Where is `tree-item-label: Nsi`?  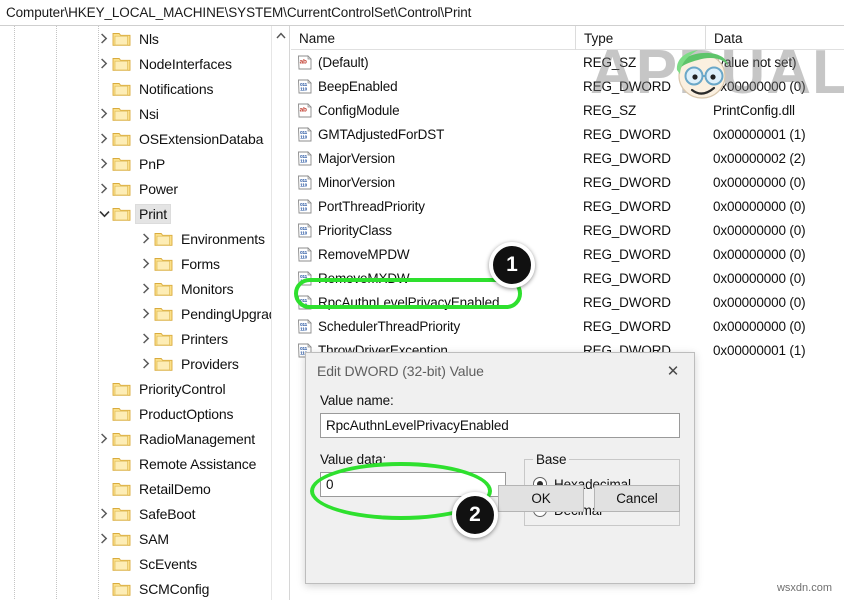 tree-item-label: Nsi is located at coordinates (149, 113).